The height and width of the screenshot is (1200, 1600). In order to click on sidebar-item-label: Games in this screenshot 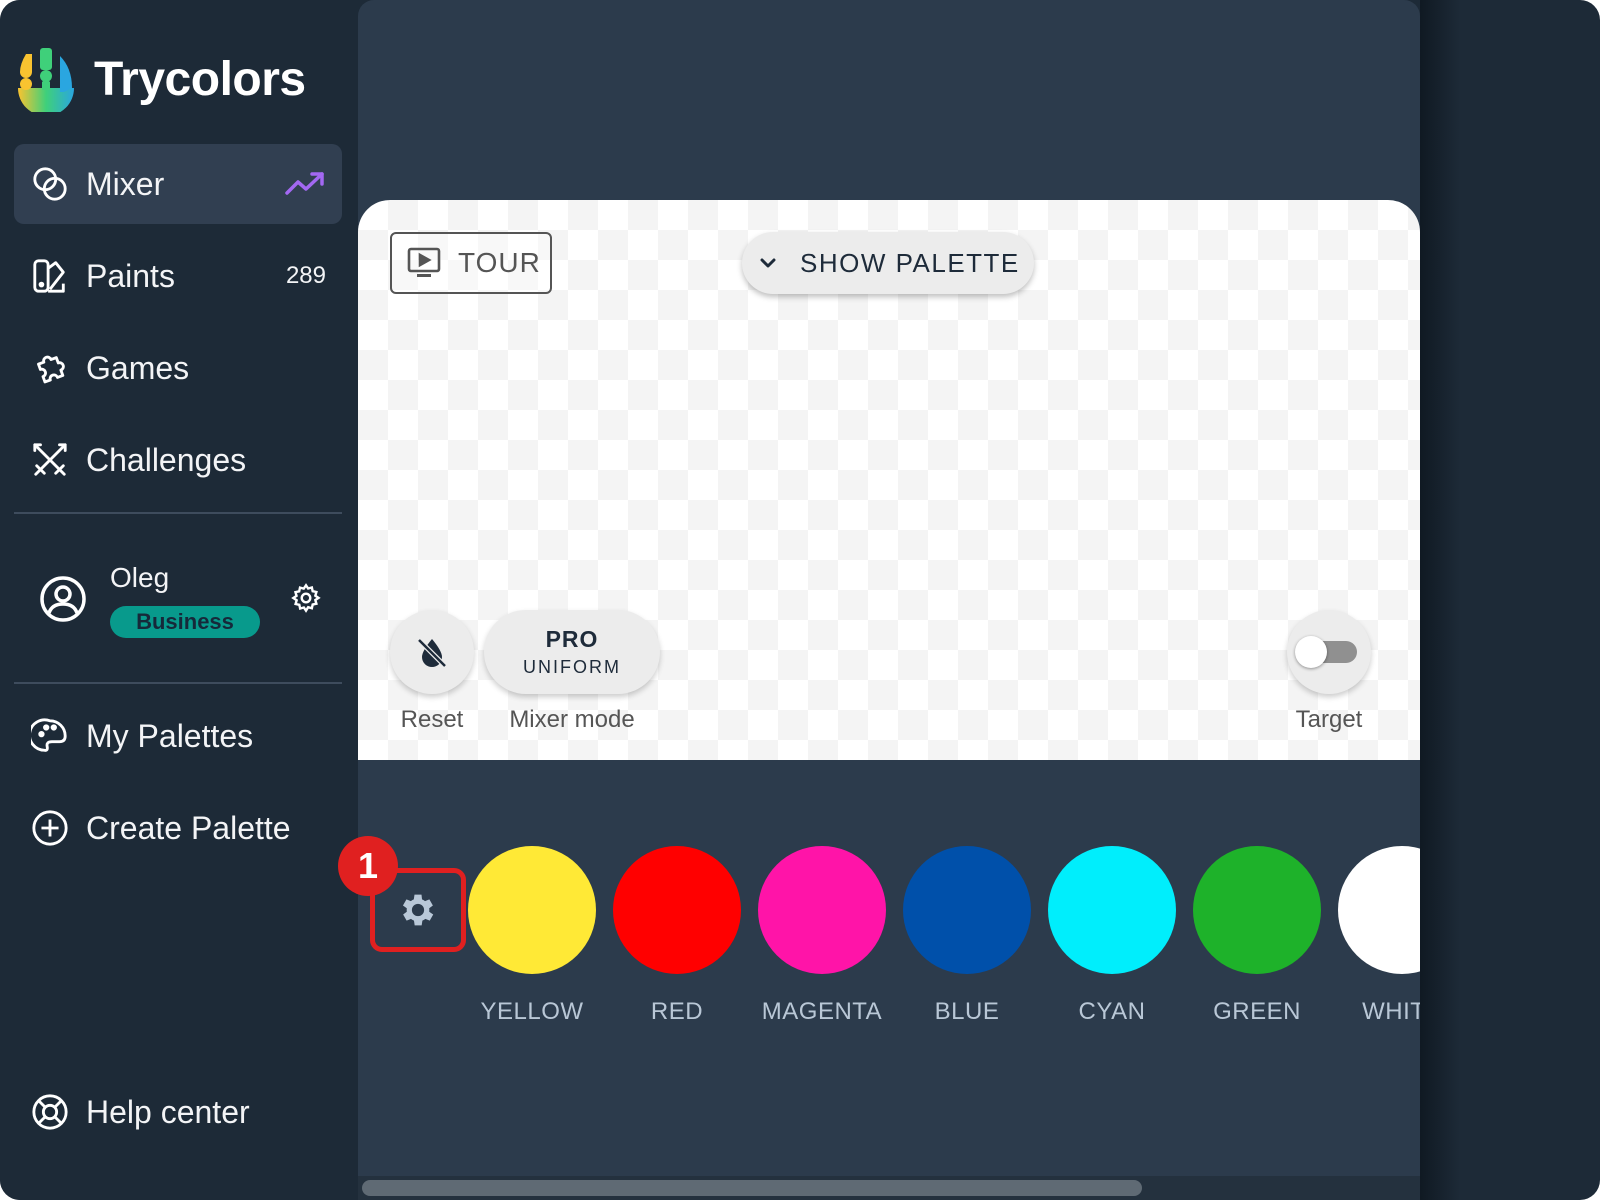, I will do `click(138, 367)`.